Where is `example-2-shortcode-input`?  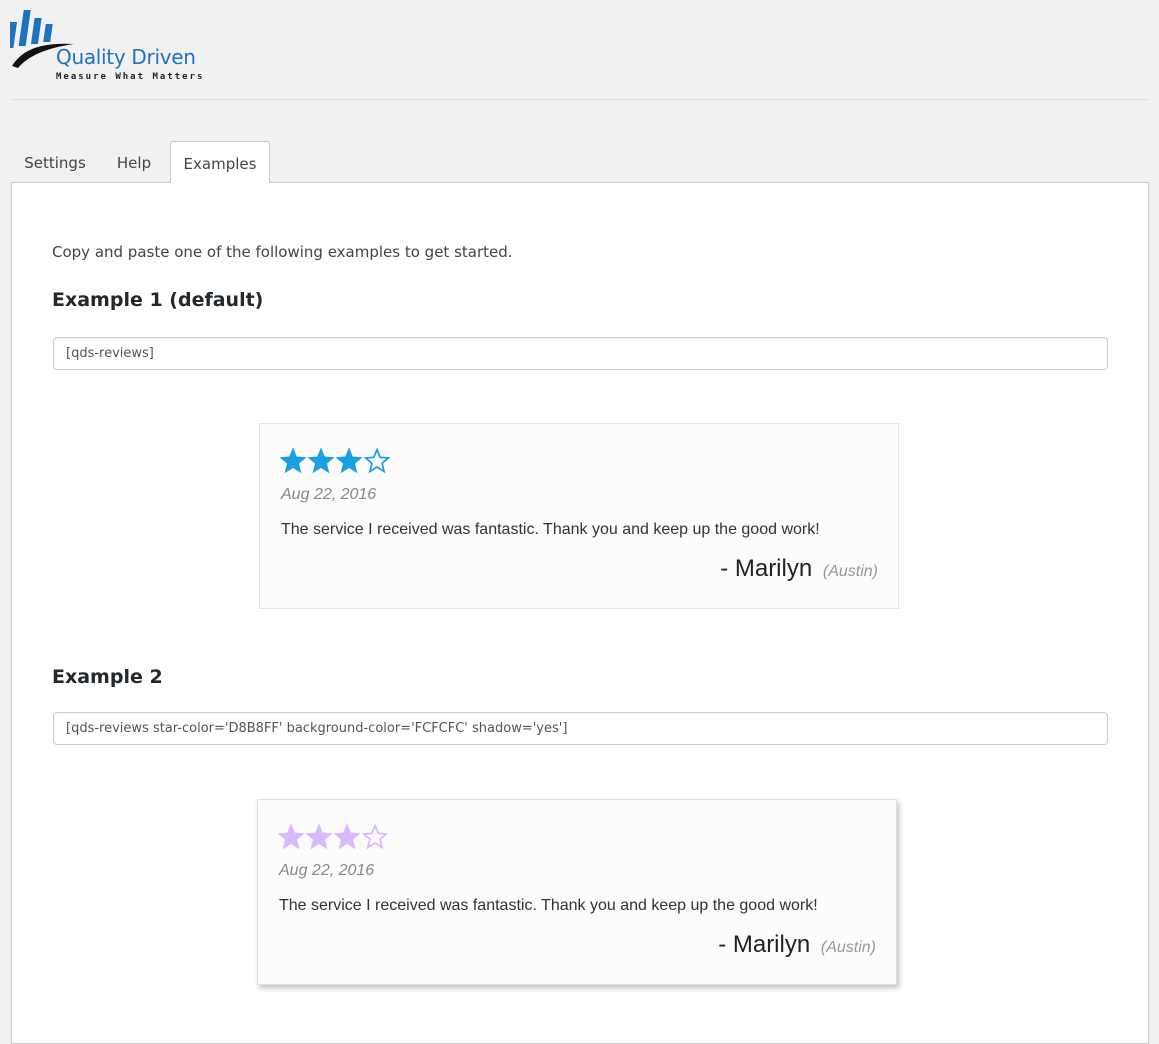 example-2-shortcode-input is located at coordinates (580, 728).